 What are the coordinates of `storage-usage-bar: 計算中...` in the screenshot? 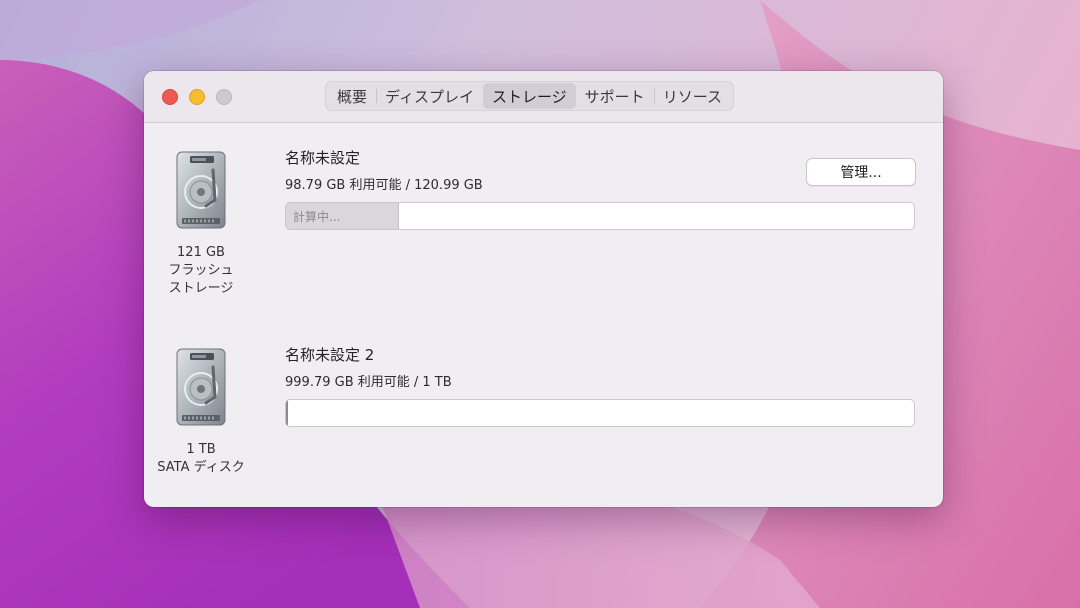 It's located at (600, 216).